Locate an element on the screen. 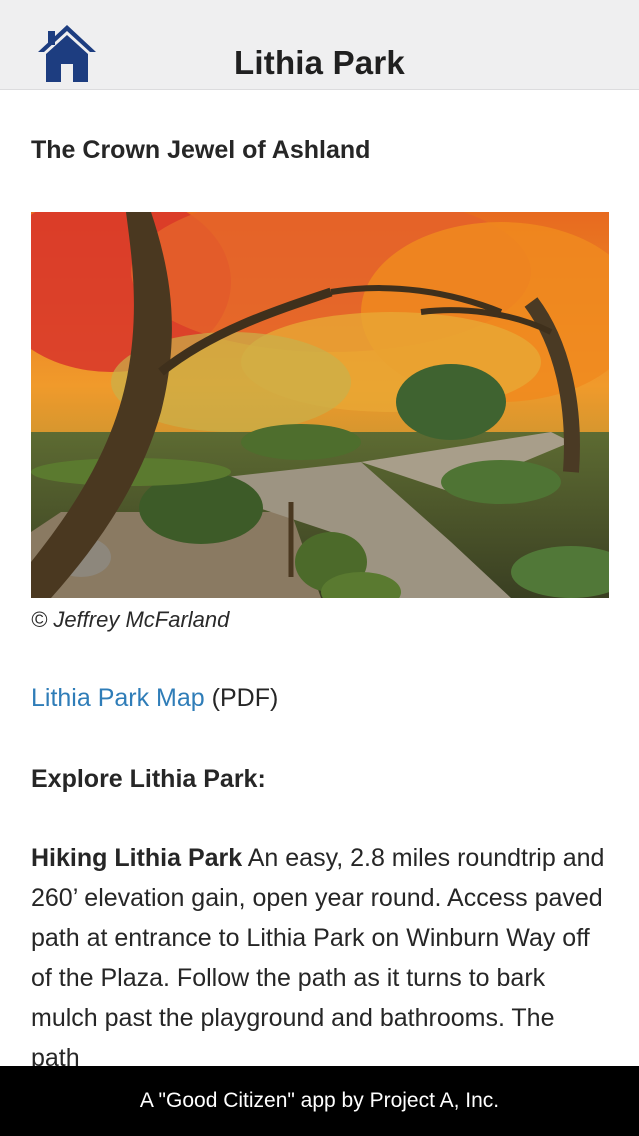 This screenshot has width=639, height=1136. photo-credit: © Jeffrey McFarland is located at coordinates (130, 619).